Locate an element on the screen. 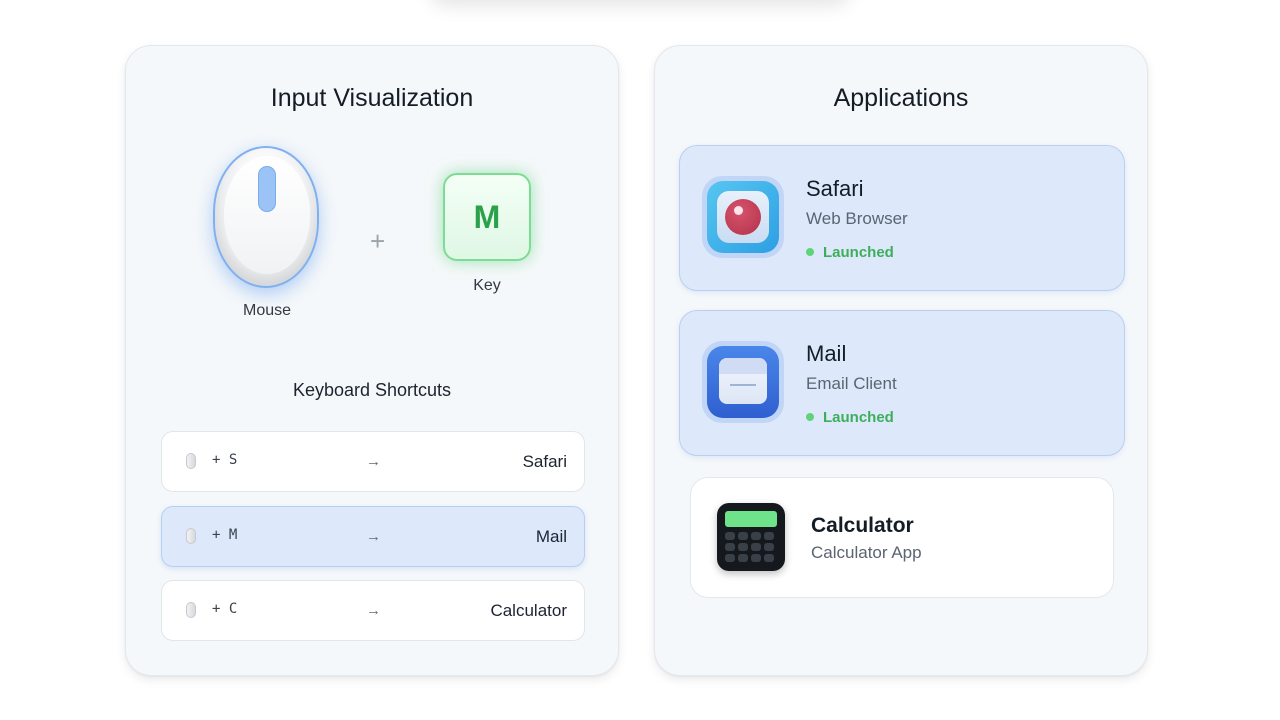  app-name: Mail is located at coordinates (826, 353).